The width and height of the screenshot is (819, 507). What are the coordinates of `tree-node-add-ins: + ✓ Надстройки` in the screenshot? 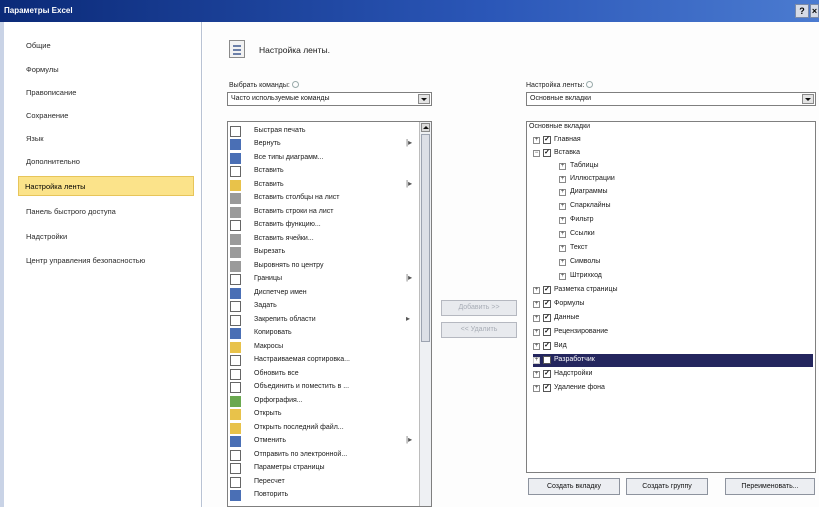 It's located at (673, 374).